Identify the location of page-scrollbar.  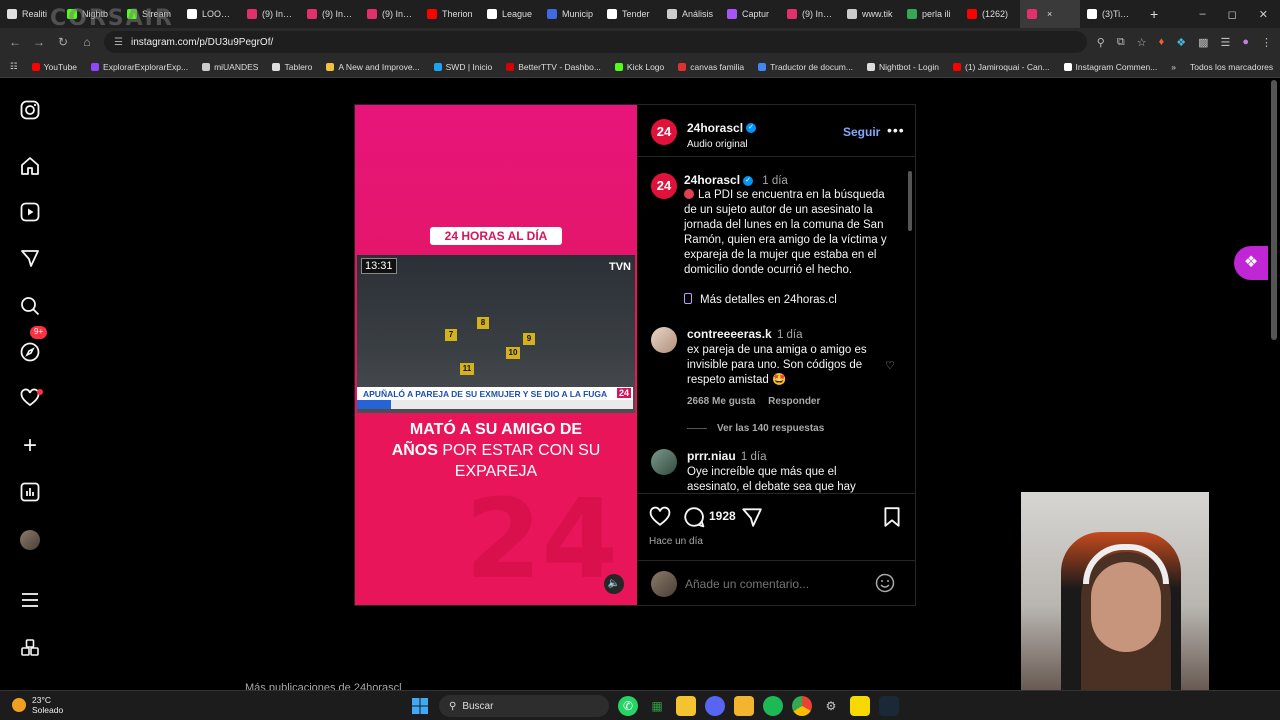
(1274, 210).